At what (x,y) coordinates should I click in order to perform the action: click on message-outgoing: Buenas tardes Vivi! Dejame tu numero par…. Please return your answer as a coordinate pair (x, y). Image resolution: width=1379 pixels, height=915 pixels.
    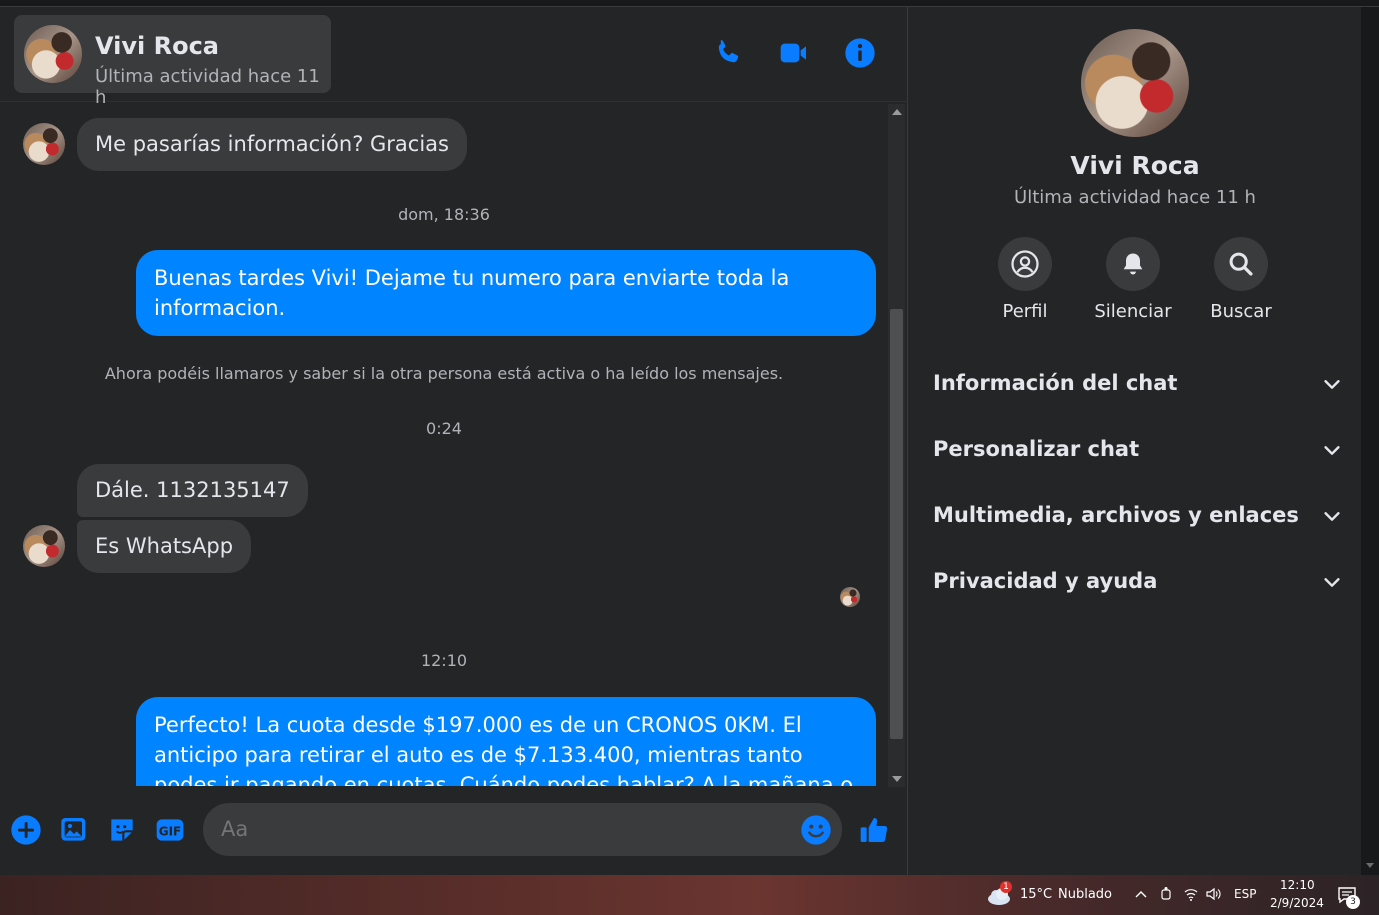
    Looking at the image, I should click on (506, 293).